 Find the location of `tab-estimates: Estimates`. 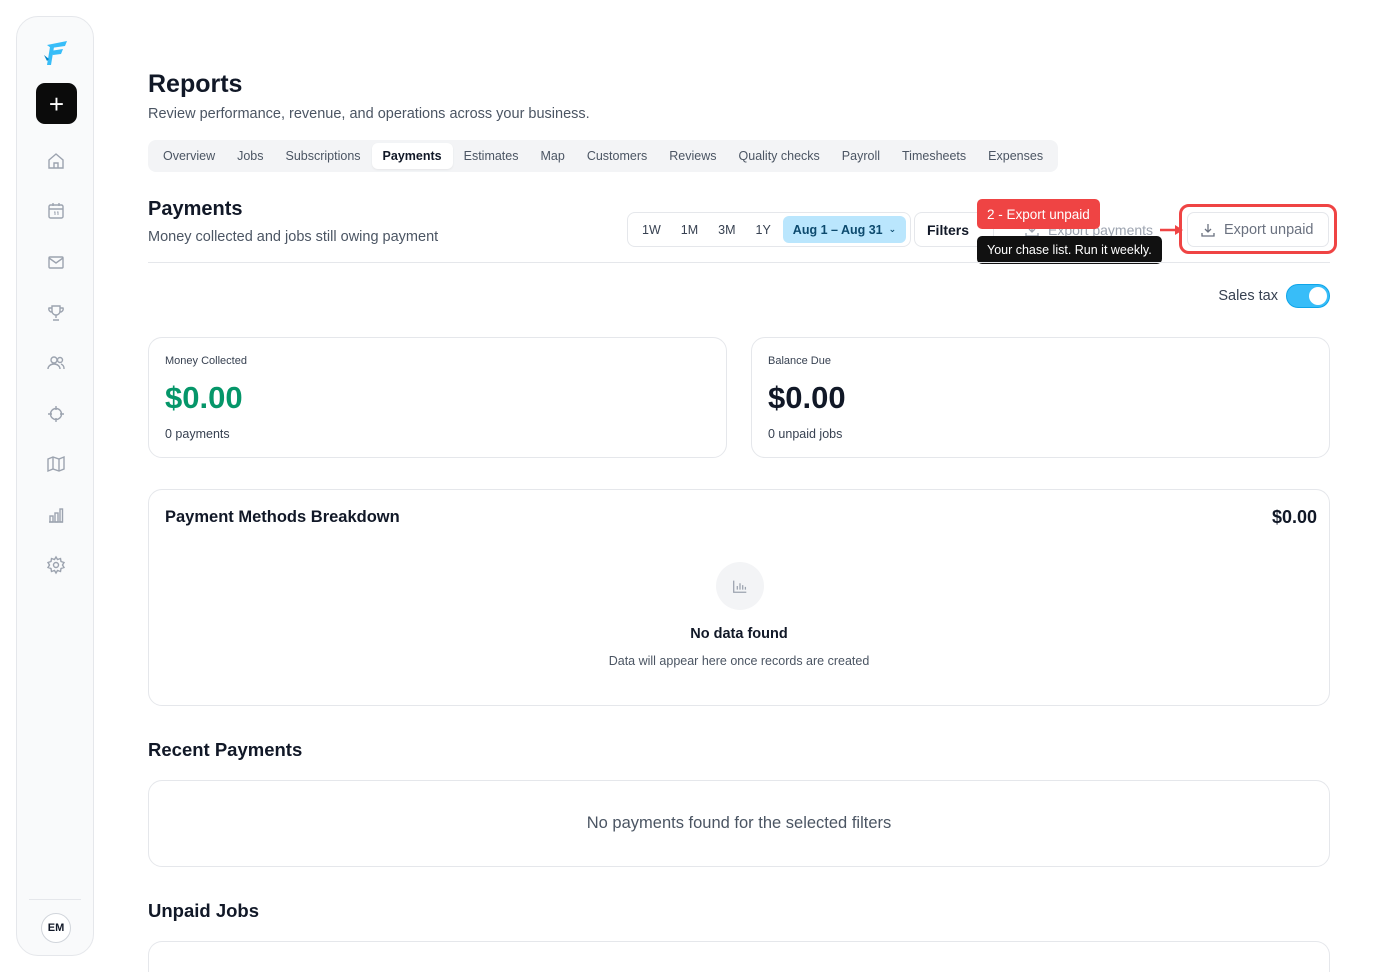

tab-estimates: Estimates is located at coordinates (491, 156).